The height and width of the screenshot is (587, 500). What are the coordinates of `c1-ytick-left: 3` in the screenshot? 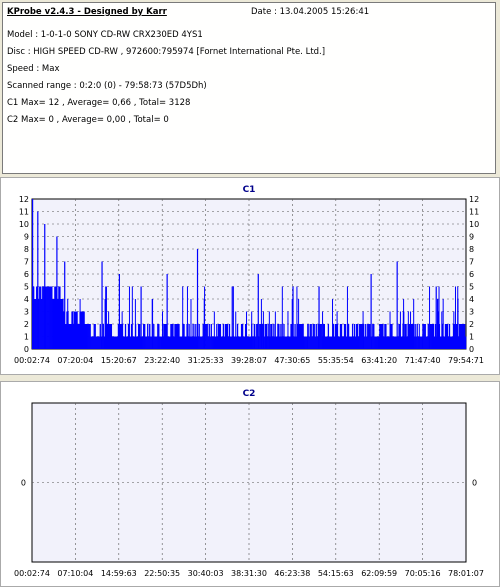 It's located at (26, 312).